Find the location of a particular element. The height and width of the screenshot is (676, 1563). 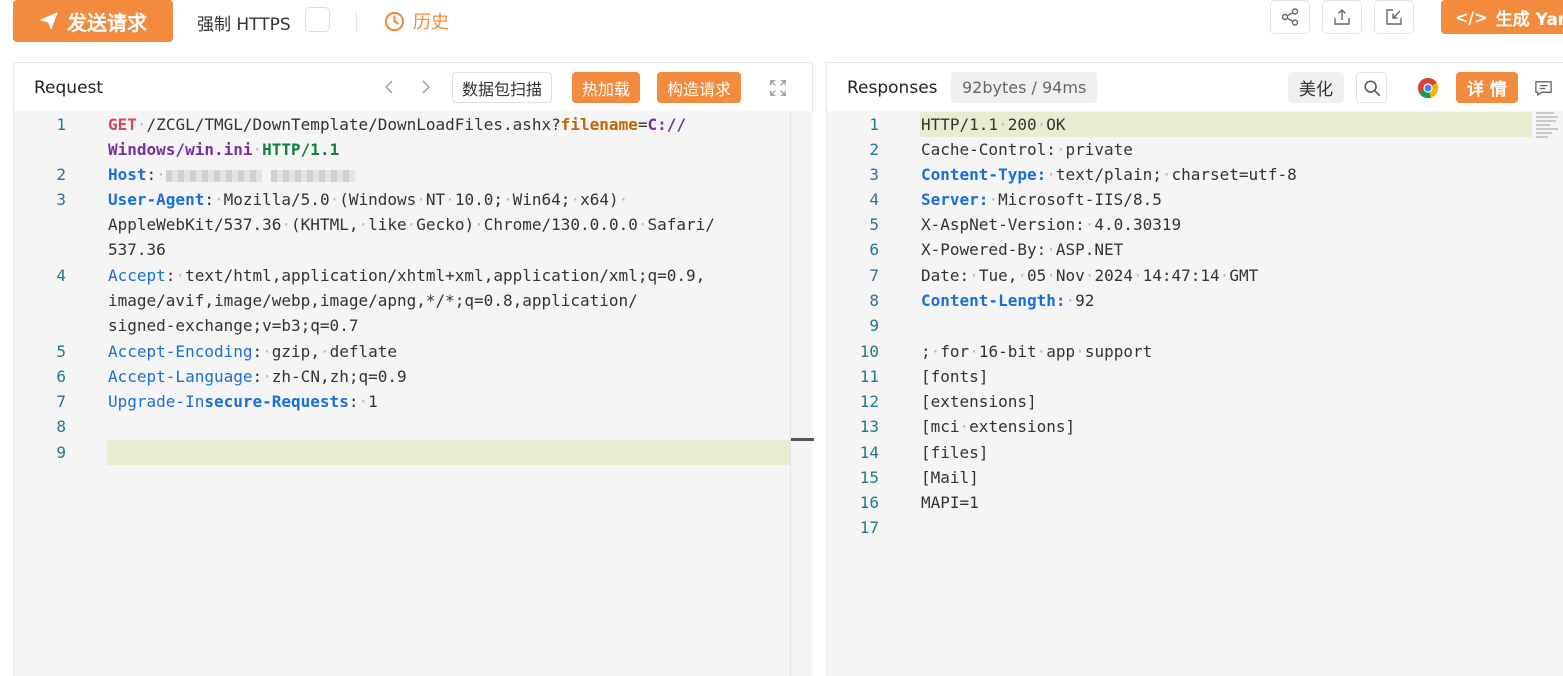

share-button is located at coordinates (1290, 17).